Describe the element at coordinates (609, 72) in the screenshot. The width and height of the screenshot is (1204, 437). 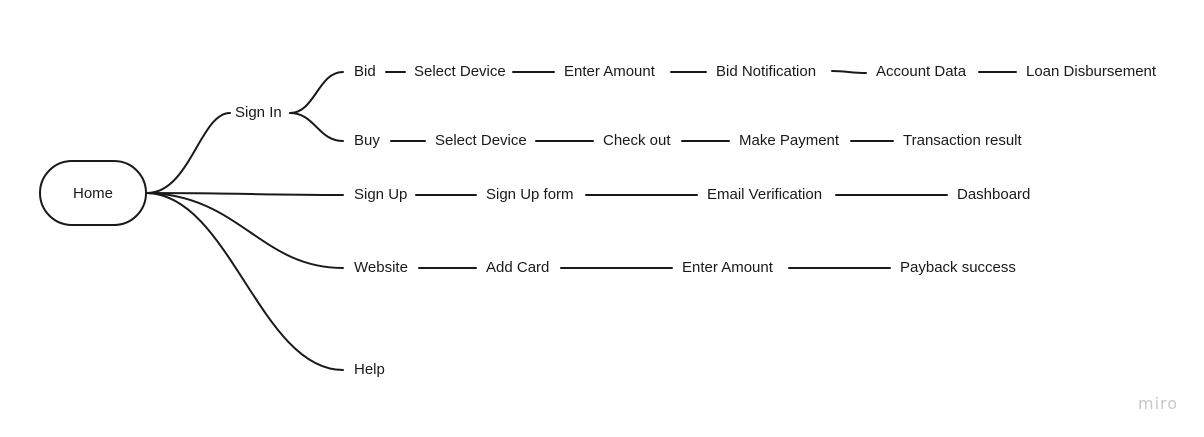
I see `node-bid-enter-amount: Enter Amount` at that location.